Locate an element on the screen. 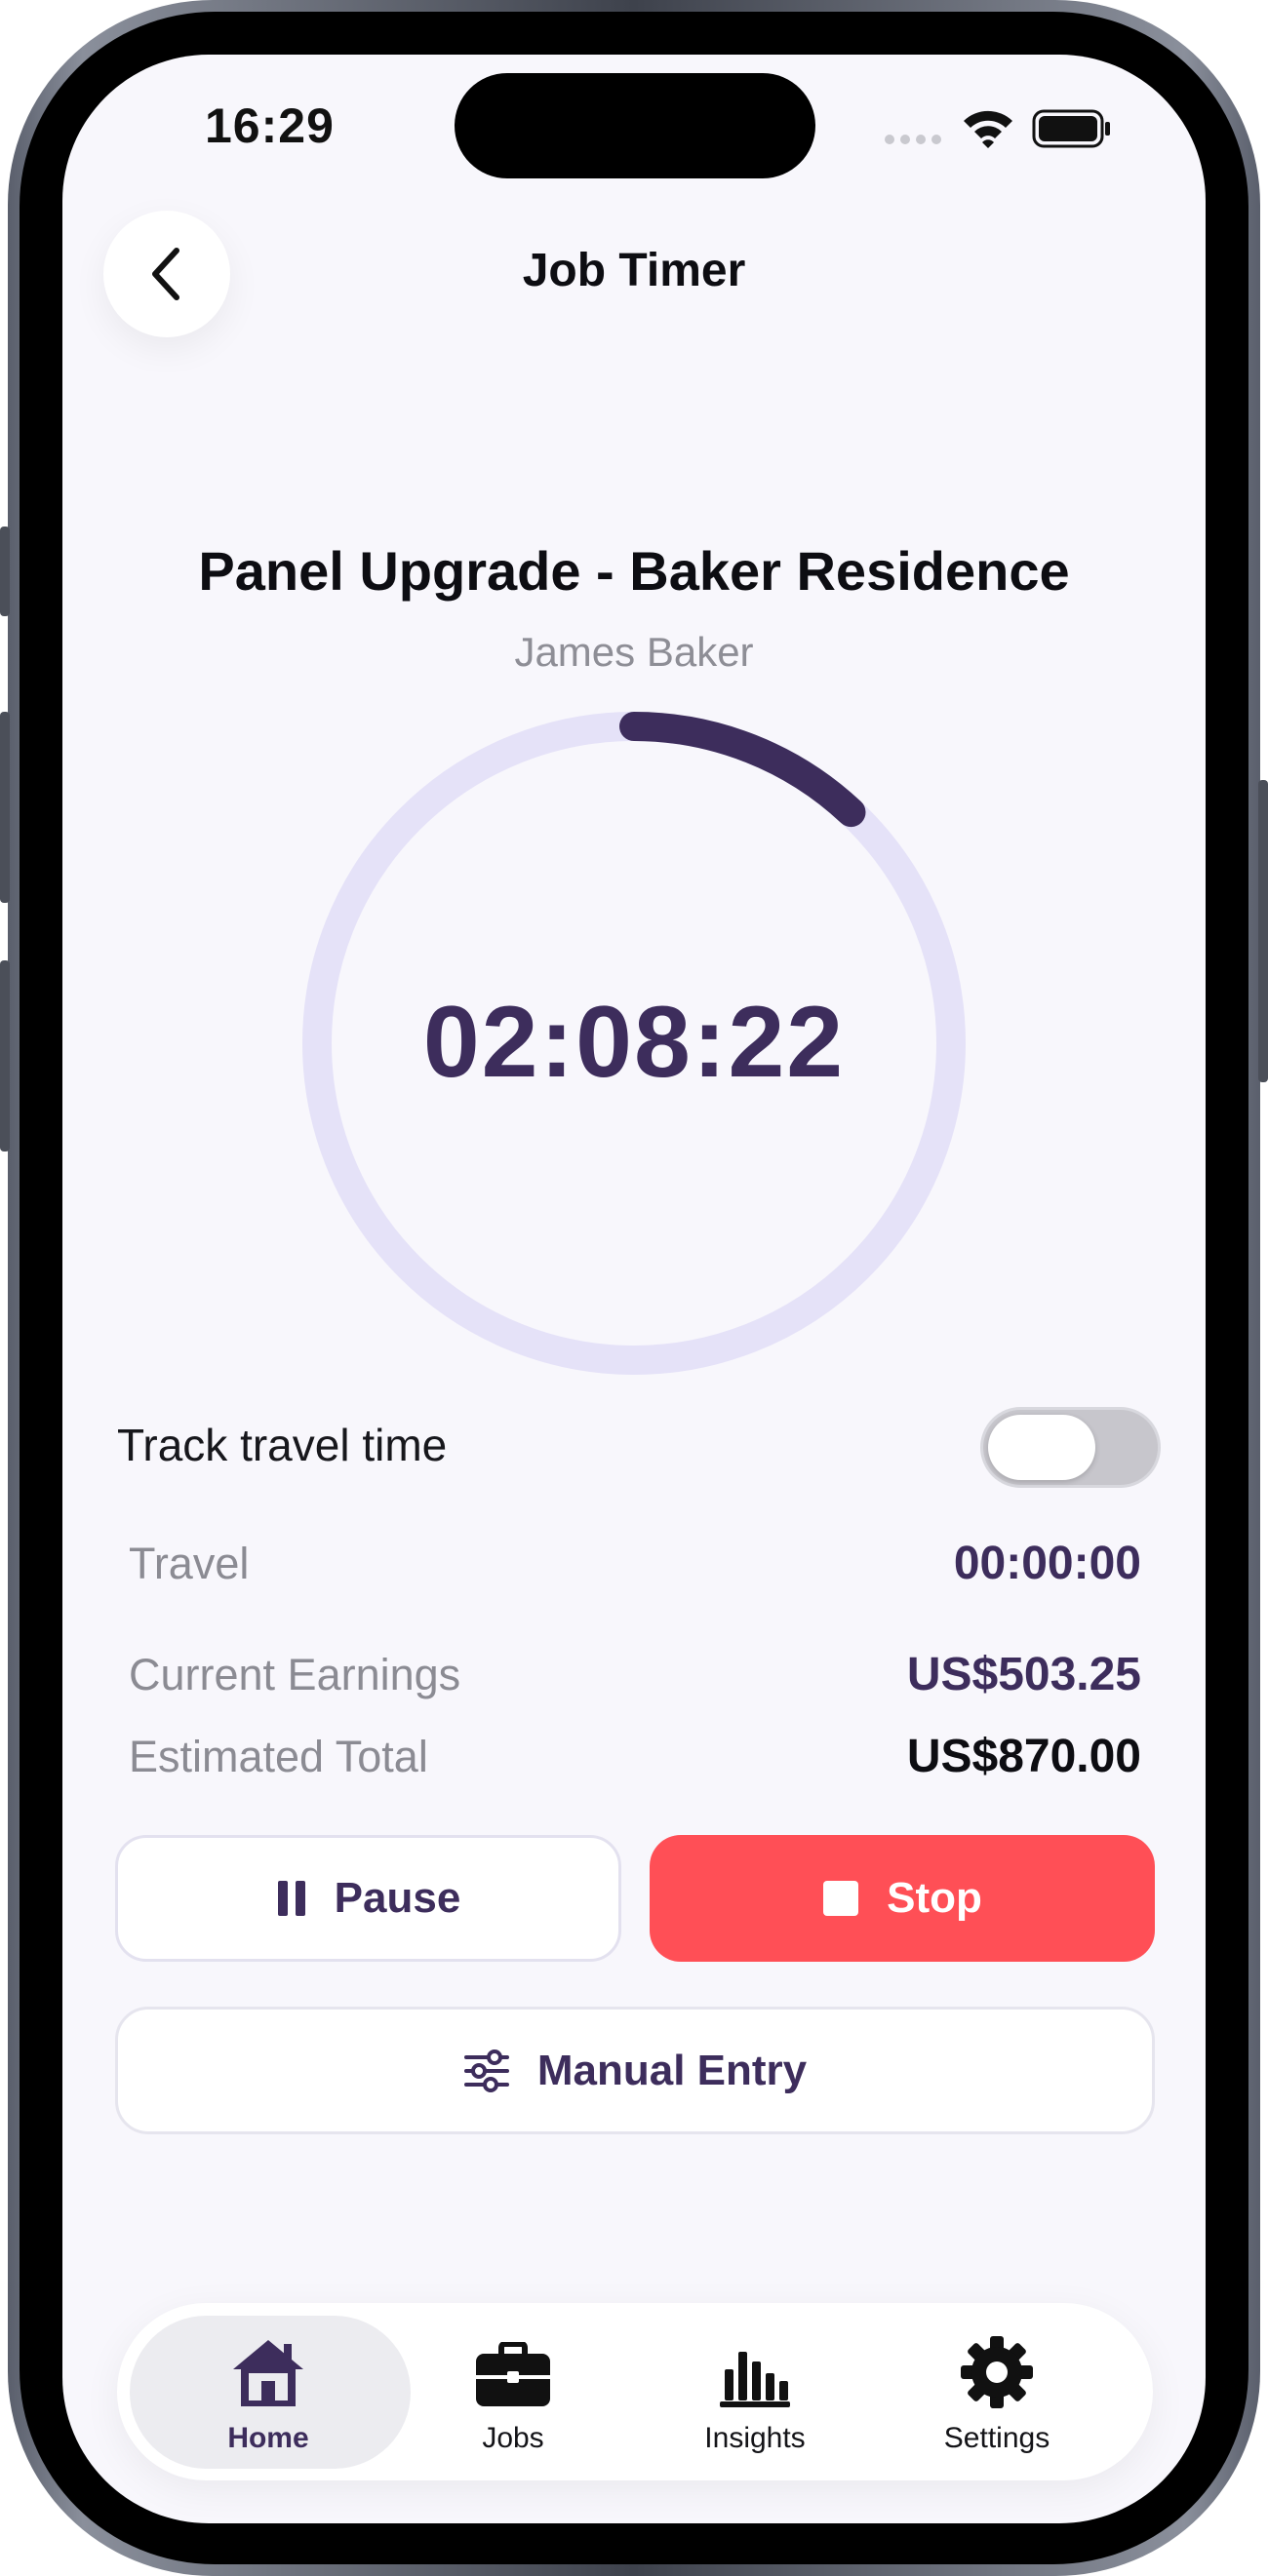 This screenshot has height=2576, width=1268. tab-jobs: Jobs is located at coordinates (513, 2392).